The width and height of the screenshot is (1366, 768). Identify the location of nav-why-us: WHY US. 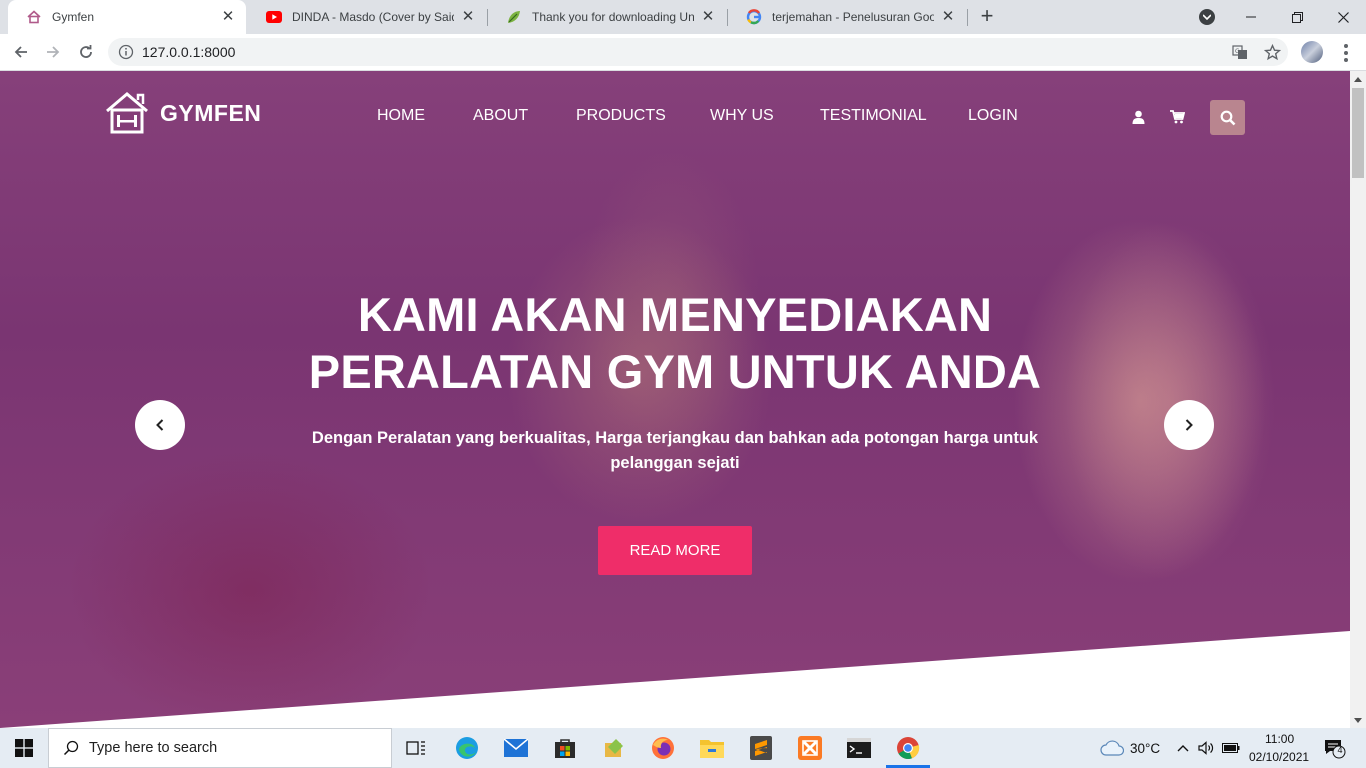
(742, 116).